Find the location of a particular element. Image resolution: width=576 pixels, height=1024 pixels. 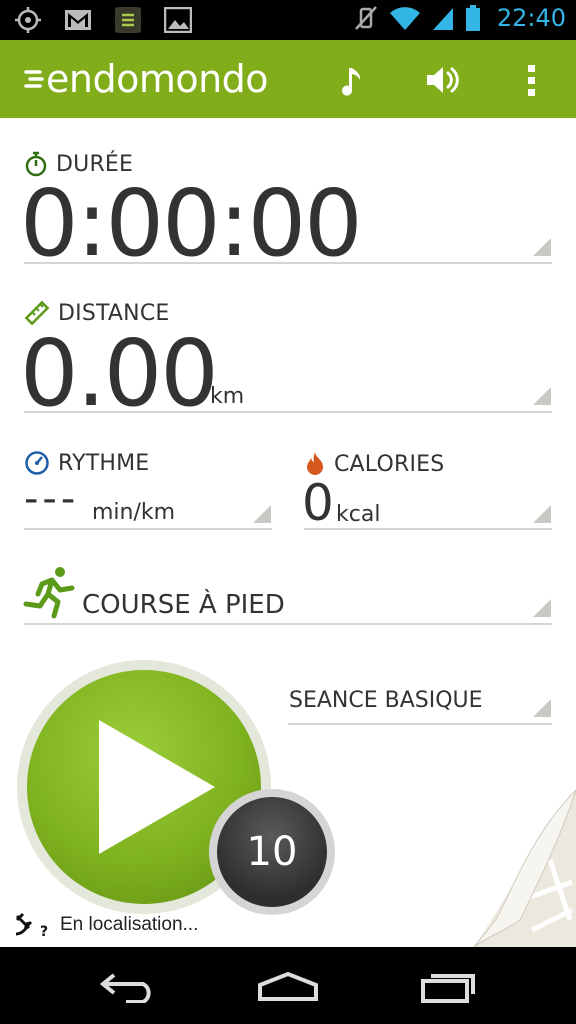

endomondo-logo: endomondo is located at coordinates (146, 79).